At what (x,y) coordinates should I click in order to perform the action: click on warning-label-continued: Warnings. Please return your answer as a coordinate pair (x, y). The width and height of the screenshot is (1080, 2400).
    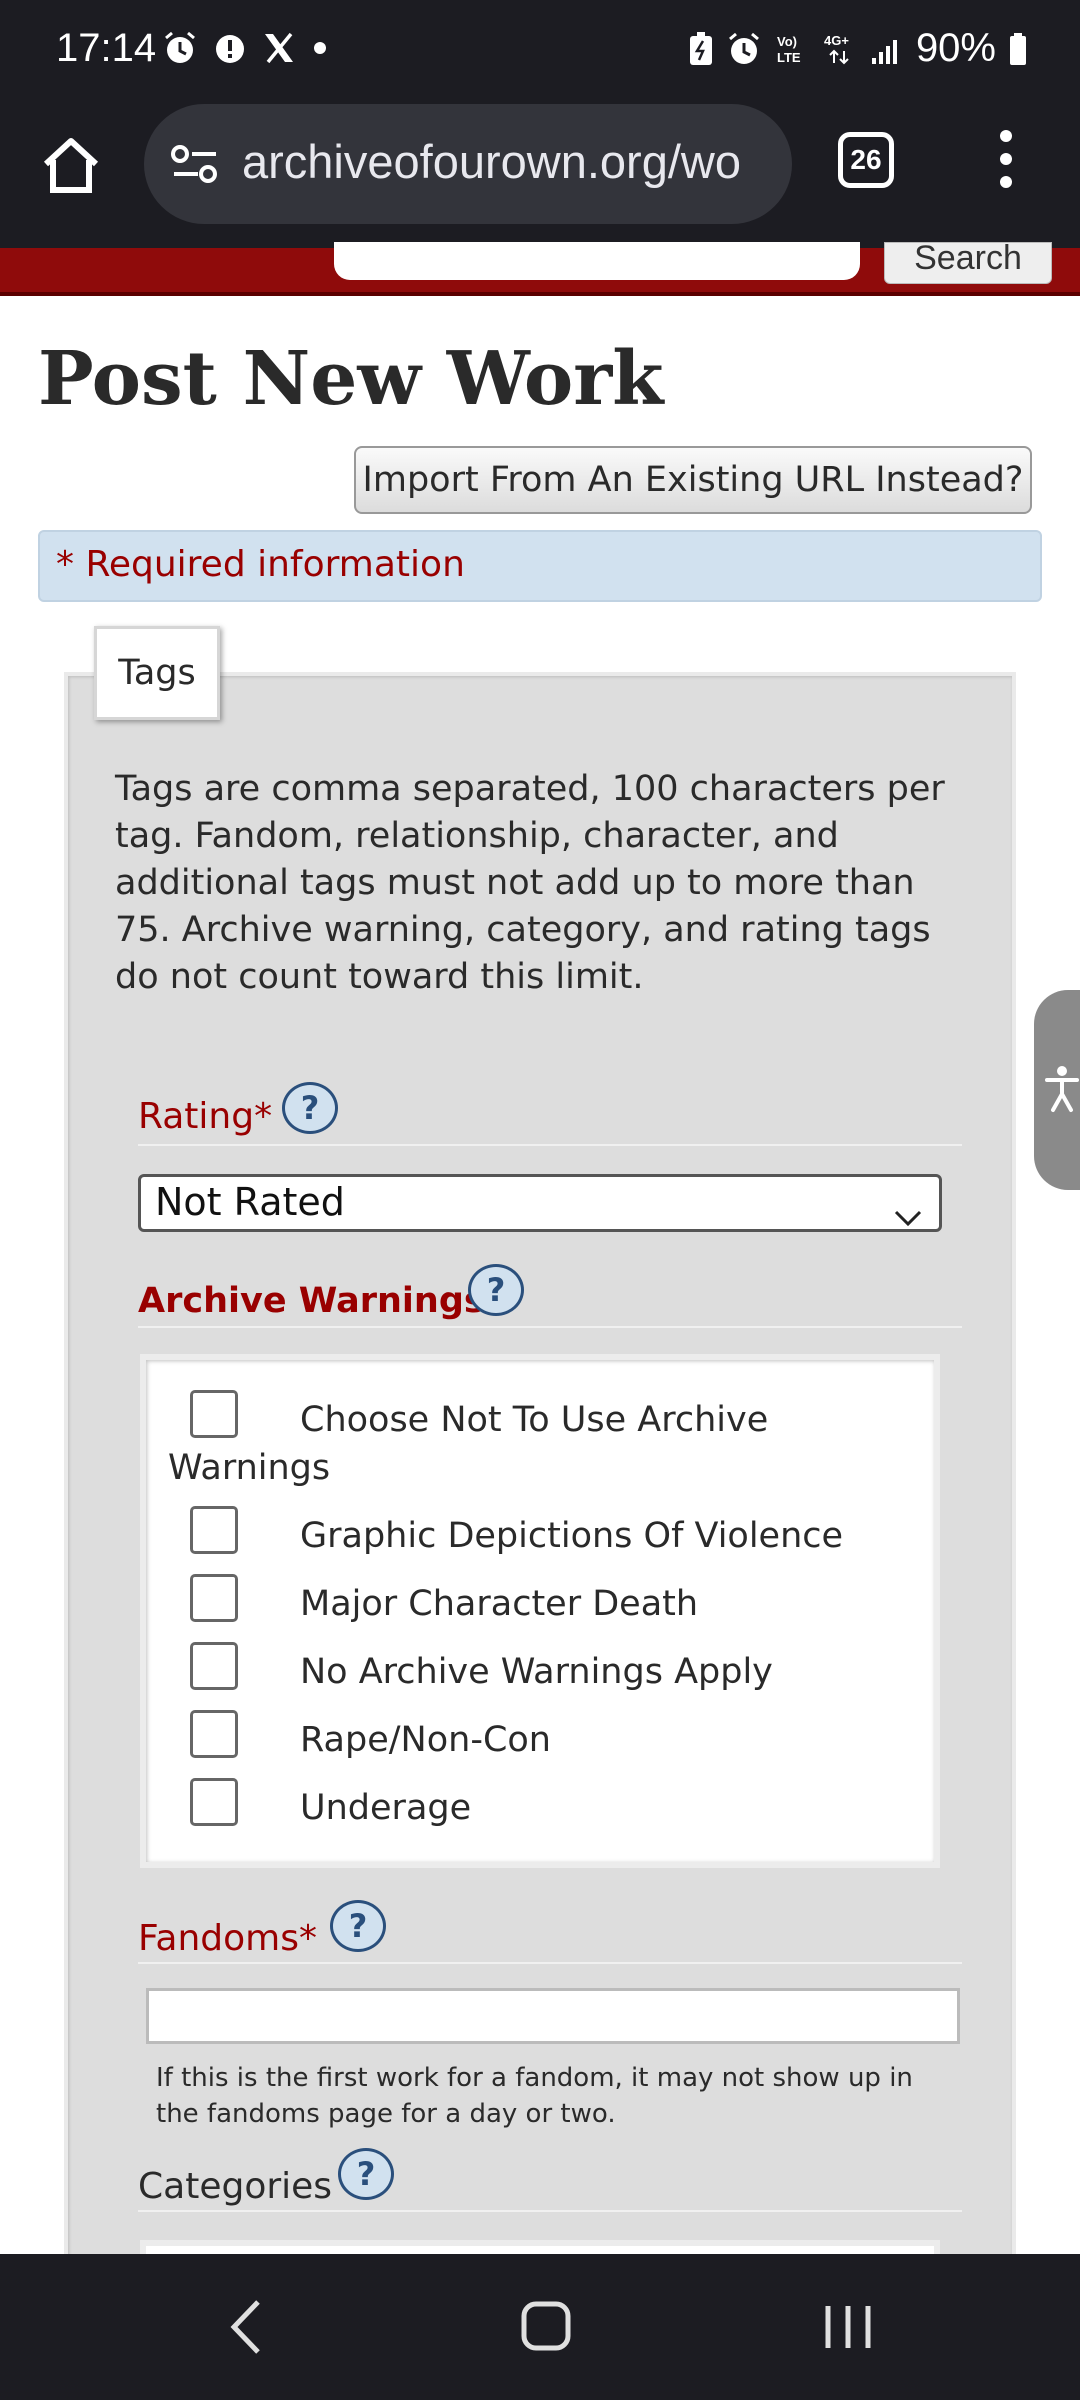
    Looking at the image, I should click on (249, 1468).